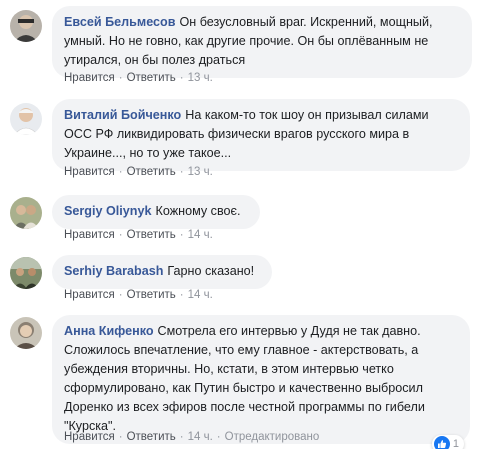 This screenshot has height=449, width=500. I want to click on reaction-number: 1, so click(455, 443).